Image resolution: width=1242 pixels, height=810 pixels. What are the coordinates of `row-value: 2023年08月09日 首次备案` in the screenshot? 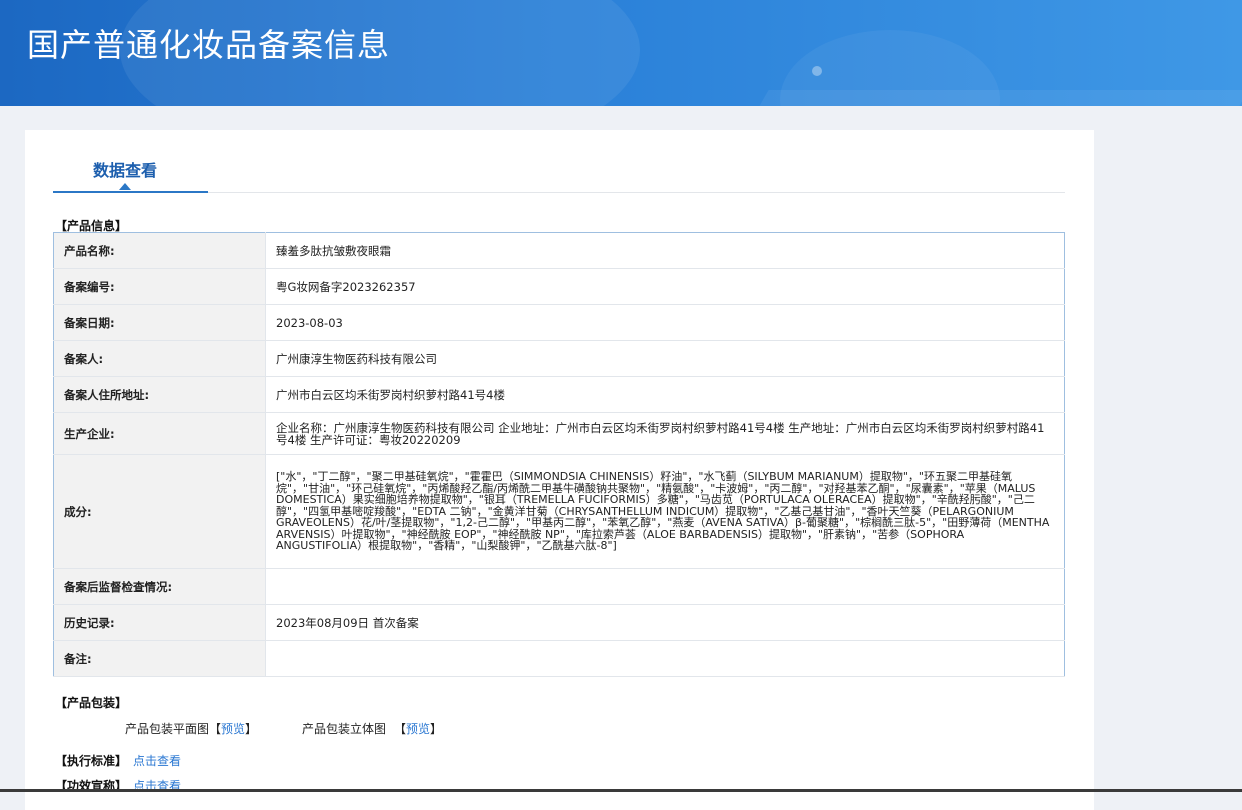 It's located at (665, 622).